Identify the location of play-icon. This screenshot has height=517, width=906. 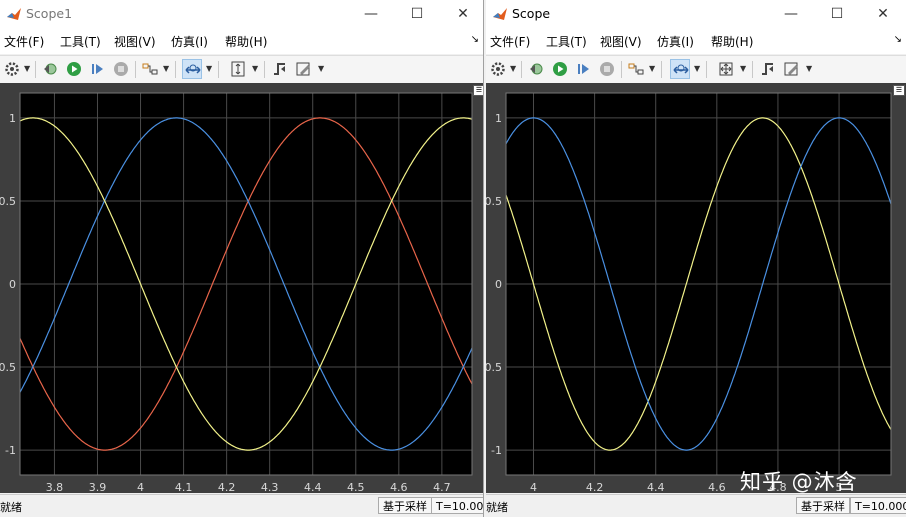
(560, 69).